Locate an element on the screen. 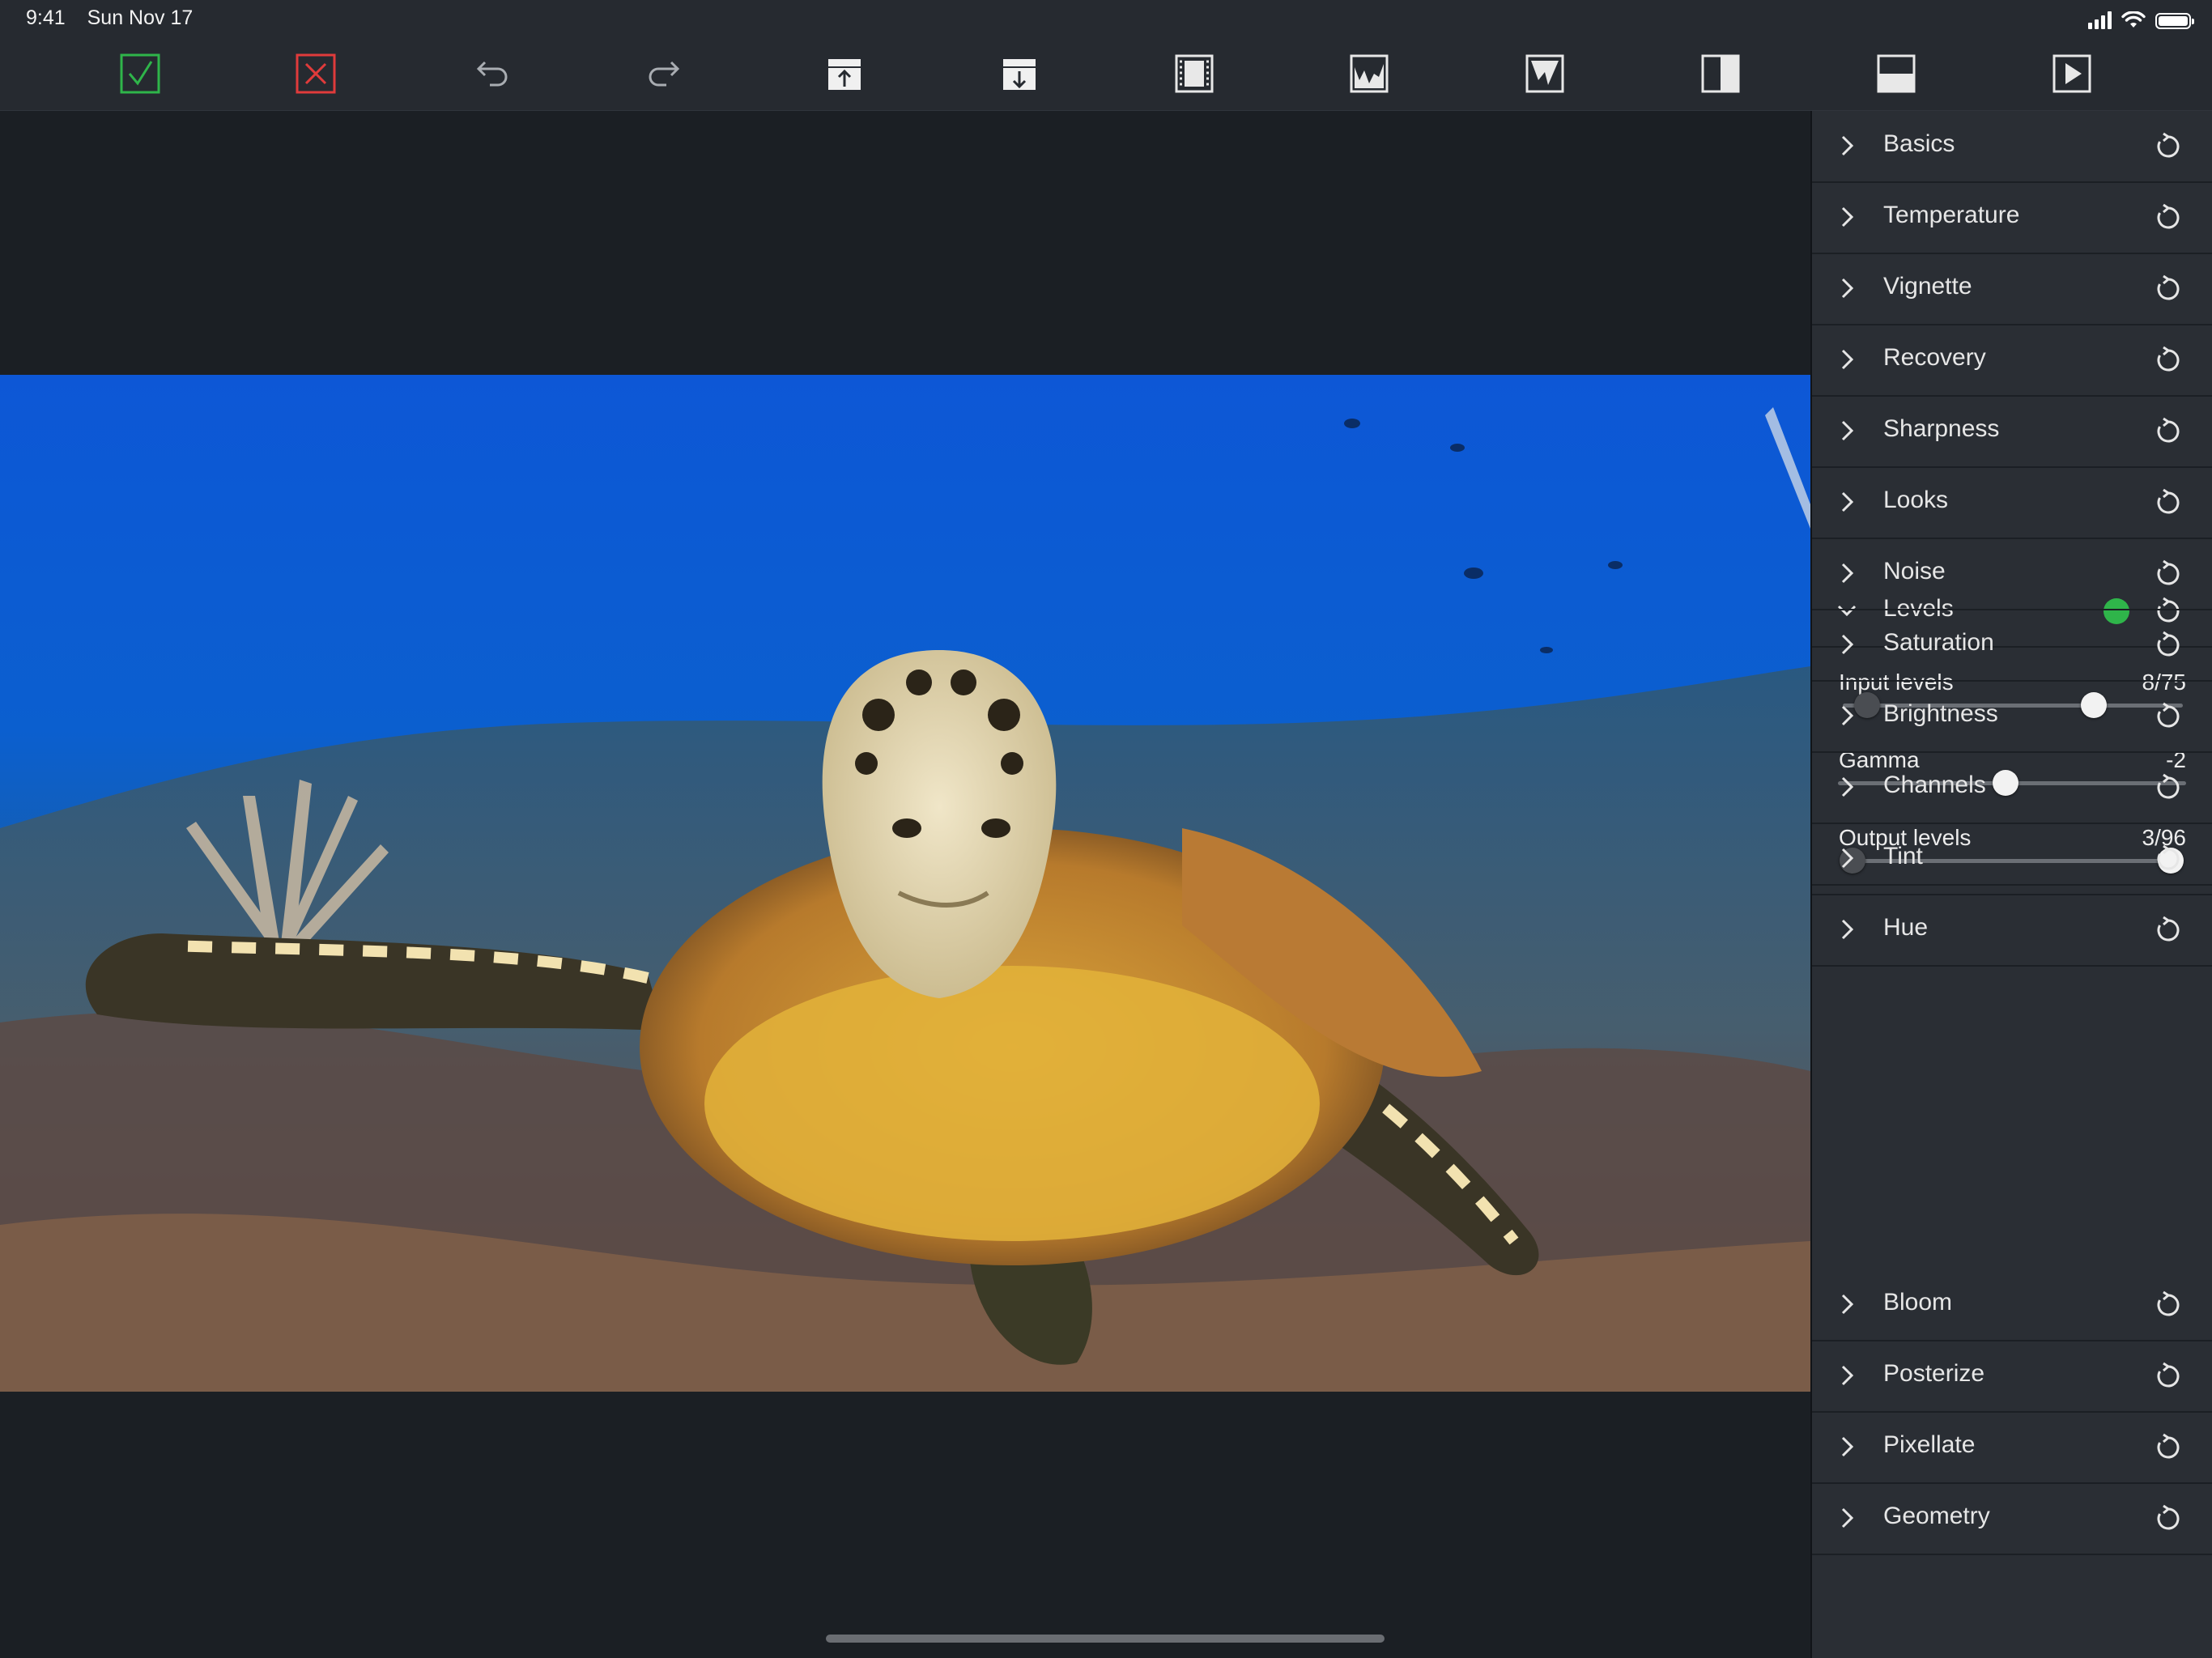 The width and height of the screenshot is (2212, 1658). section-temperature: Temperature is located at coordinates (2012, 218).